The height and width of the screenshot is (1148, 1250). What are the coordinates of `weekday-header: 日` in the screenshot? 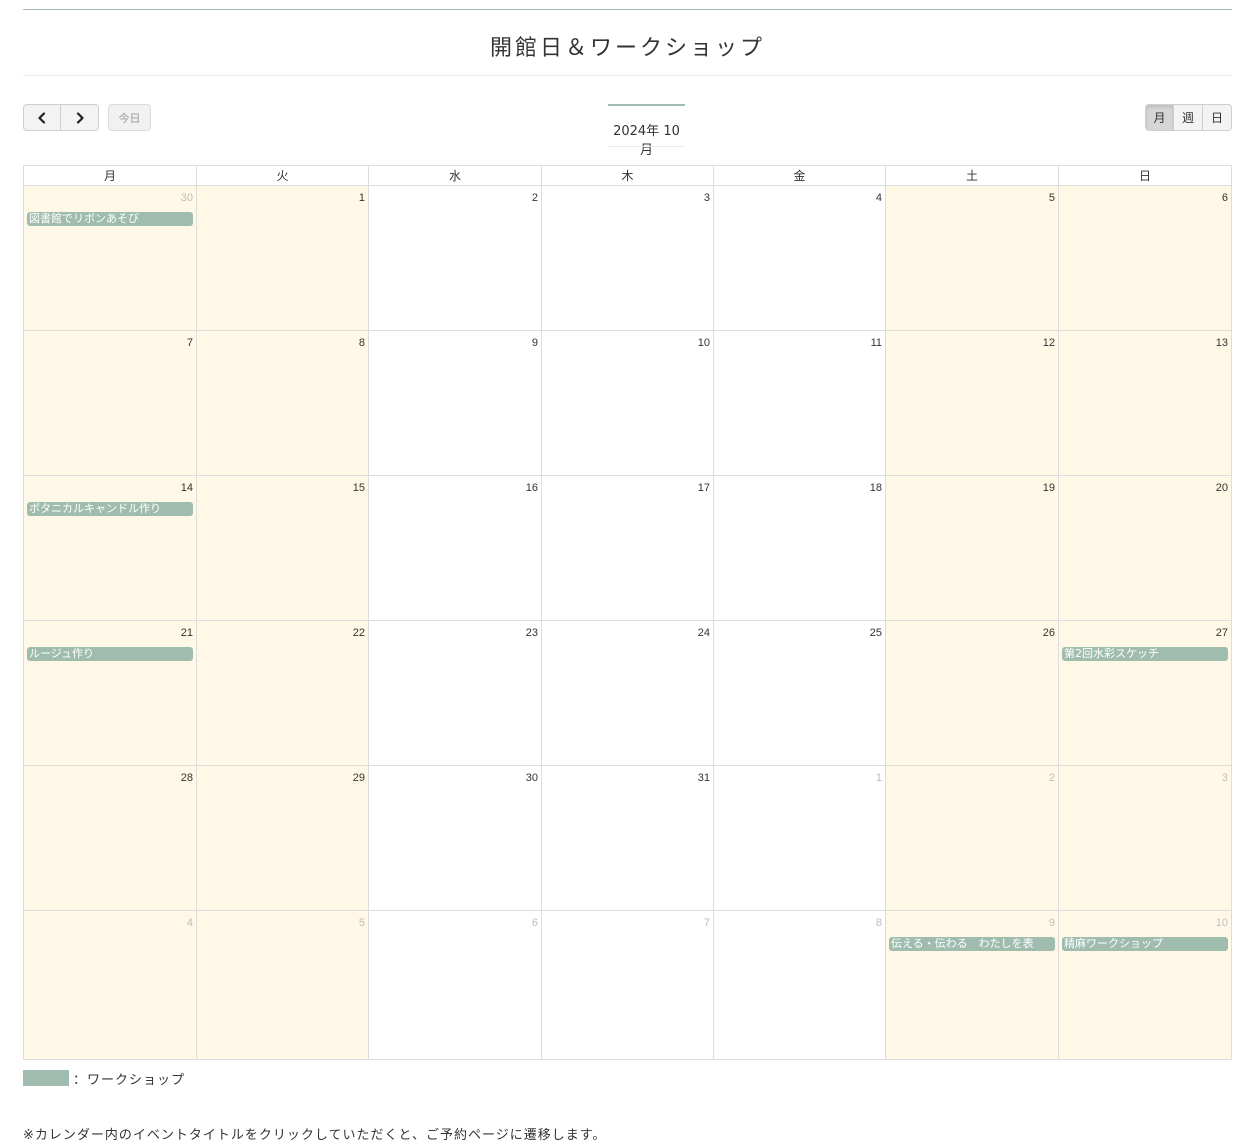 It's located at (1144, 176).